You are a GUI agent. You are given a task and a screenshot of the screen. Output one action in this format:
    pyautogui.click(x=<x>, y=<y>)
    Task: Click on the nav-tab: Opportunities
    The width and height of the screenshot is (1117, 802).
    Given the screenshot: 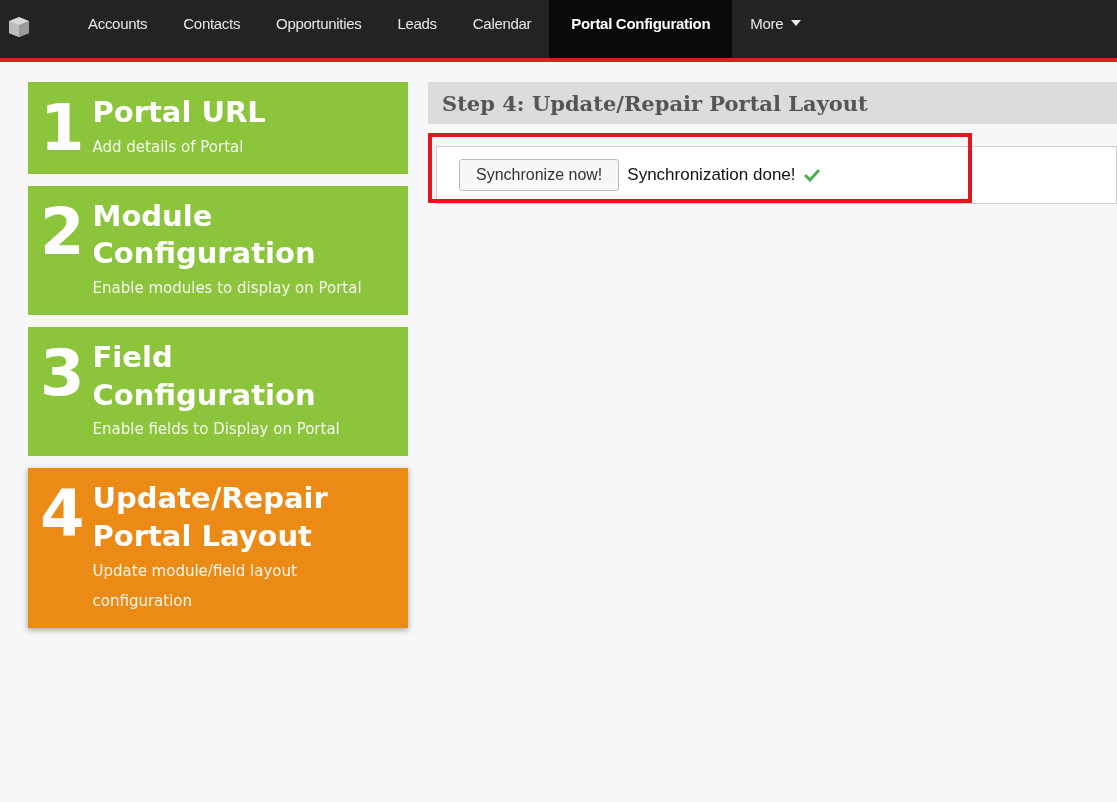 What is the action you would take?
    pyautogui.click(x=319, y=29)
    